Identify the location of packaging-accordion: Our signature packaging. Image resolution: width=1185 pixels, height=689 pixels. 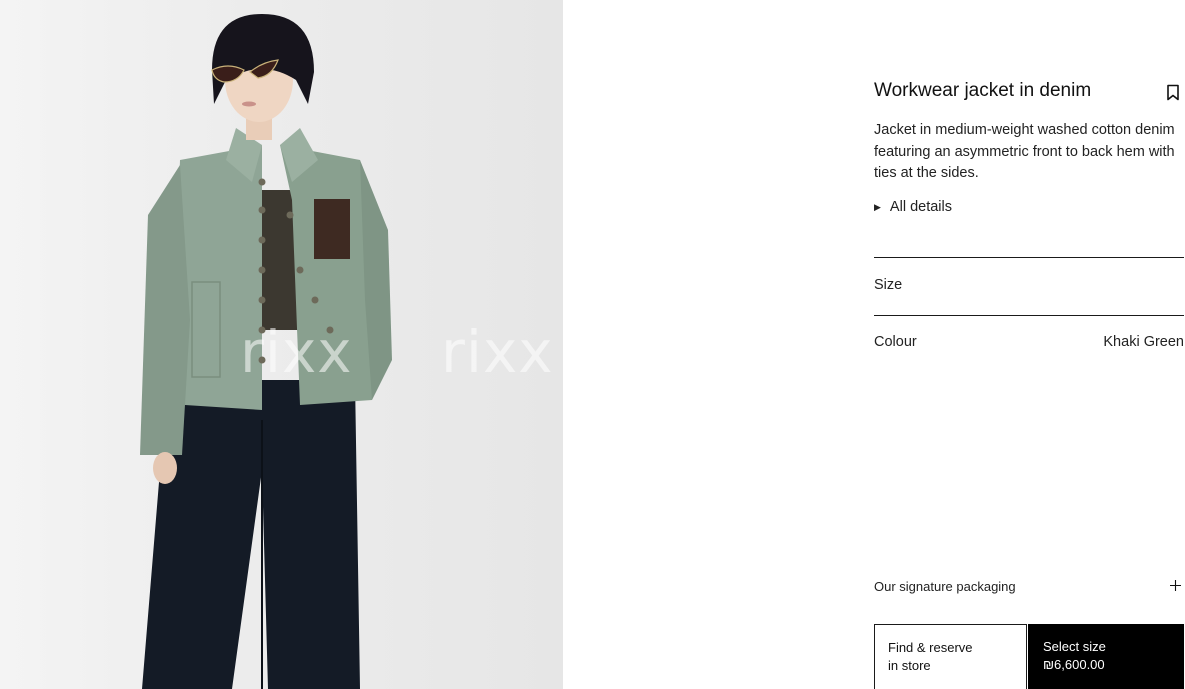
(1029, 587).